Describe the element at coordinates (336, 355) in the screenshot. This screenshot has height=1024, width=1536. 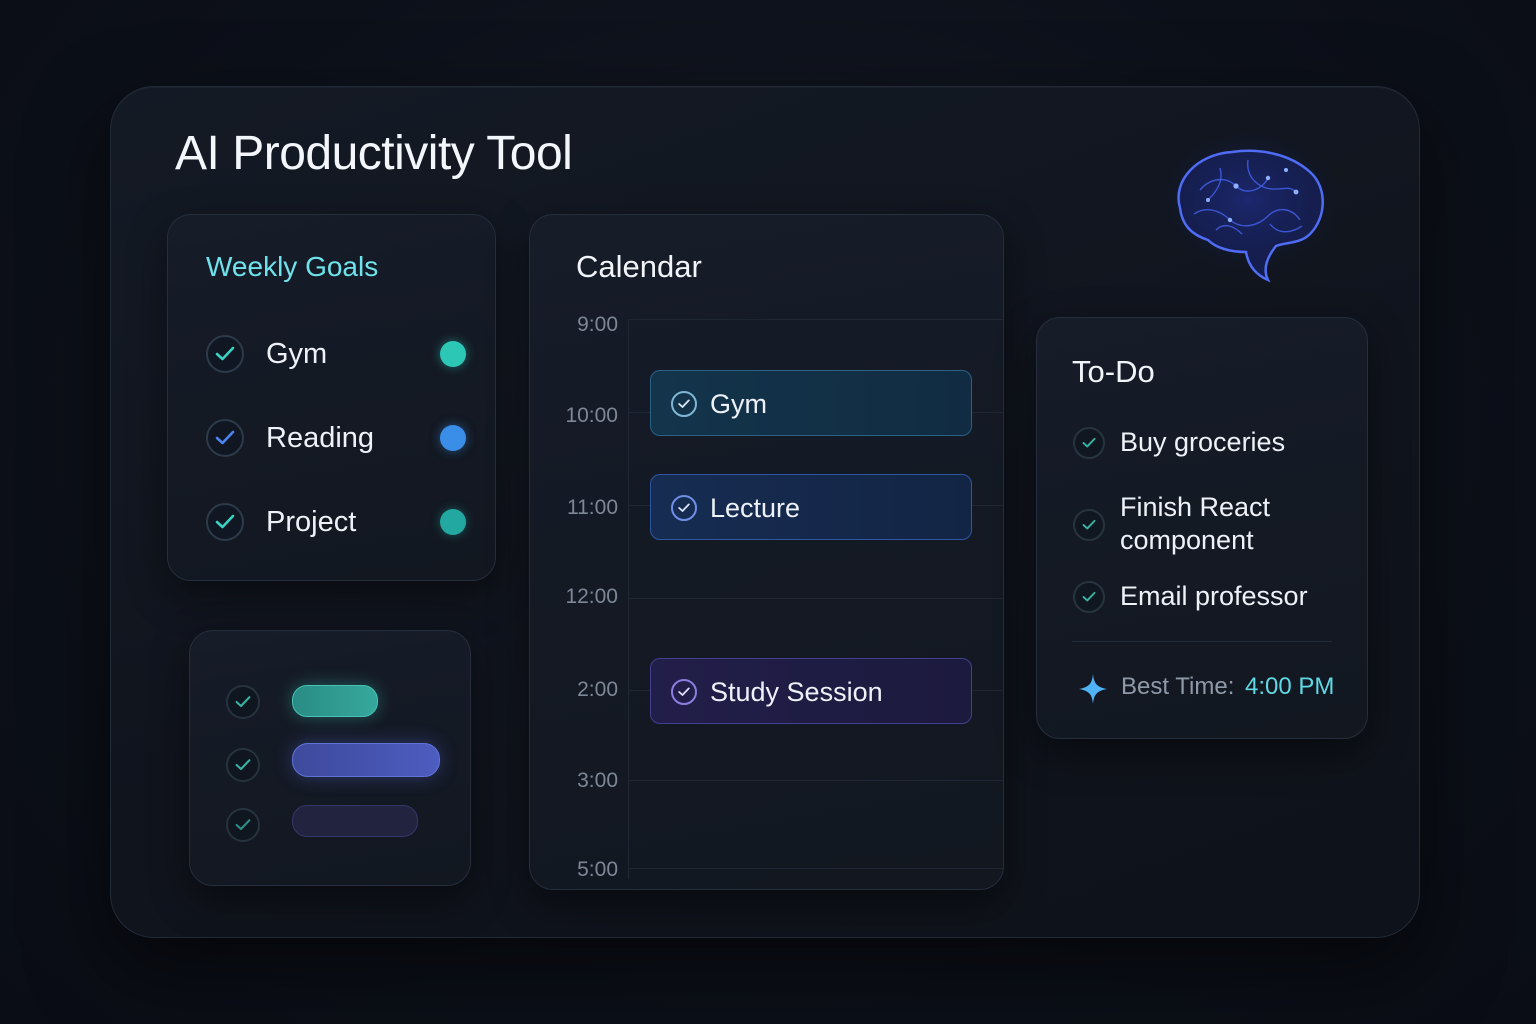
I see `goal-item-gym: Gym` at that location.